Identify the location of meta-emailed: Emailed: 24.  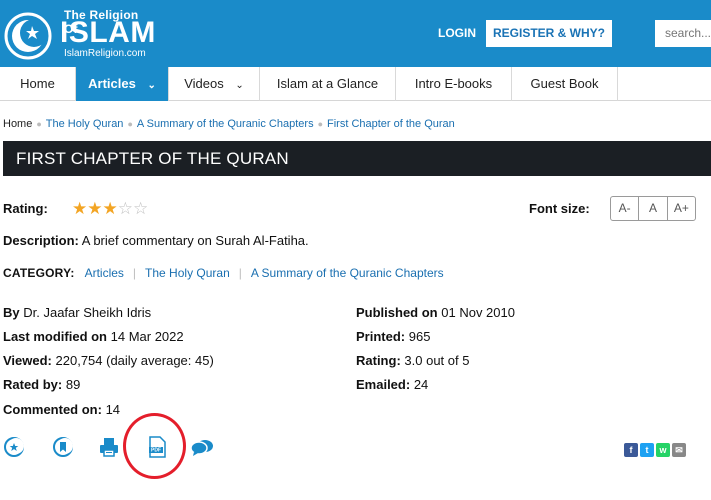
(392, 384).